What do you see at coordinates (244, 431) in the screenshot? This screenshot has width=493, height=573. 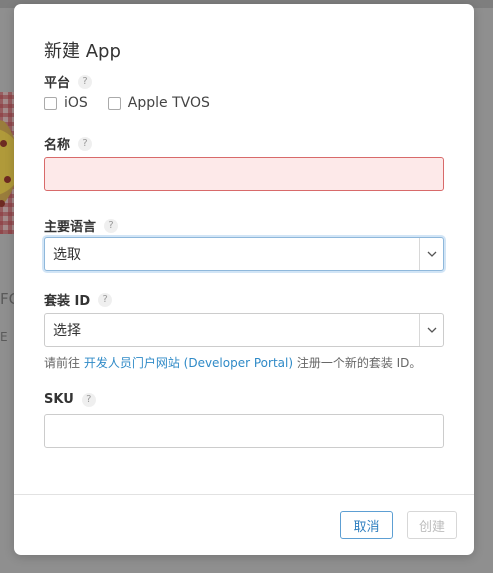 I see `sku-input` at bounding box center [244, 431].